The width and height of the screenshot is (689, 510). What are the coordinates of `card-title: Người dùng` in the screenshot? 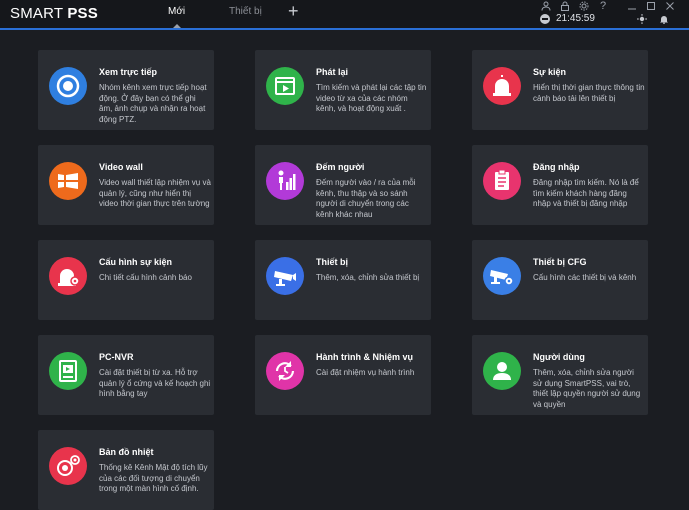 It's located at (559, 357).